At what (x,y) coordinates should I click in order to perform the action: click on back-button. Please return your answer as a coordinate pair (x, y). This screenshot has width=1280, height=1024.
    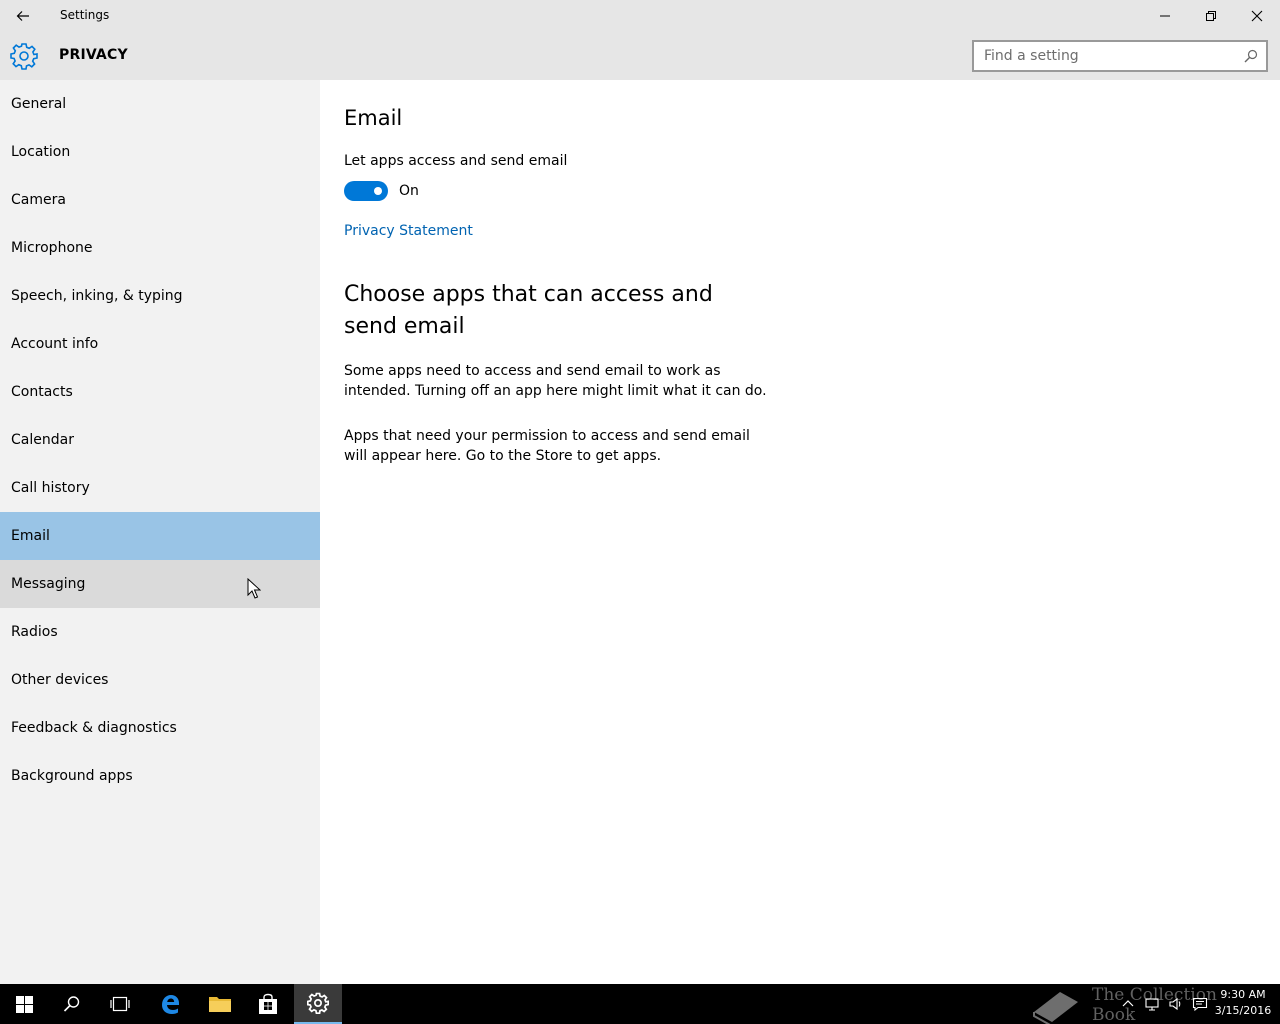
    Looking at the image, I should click on (23, 16).